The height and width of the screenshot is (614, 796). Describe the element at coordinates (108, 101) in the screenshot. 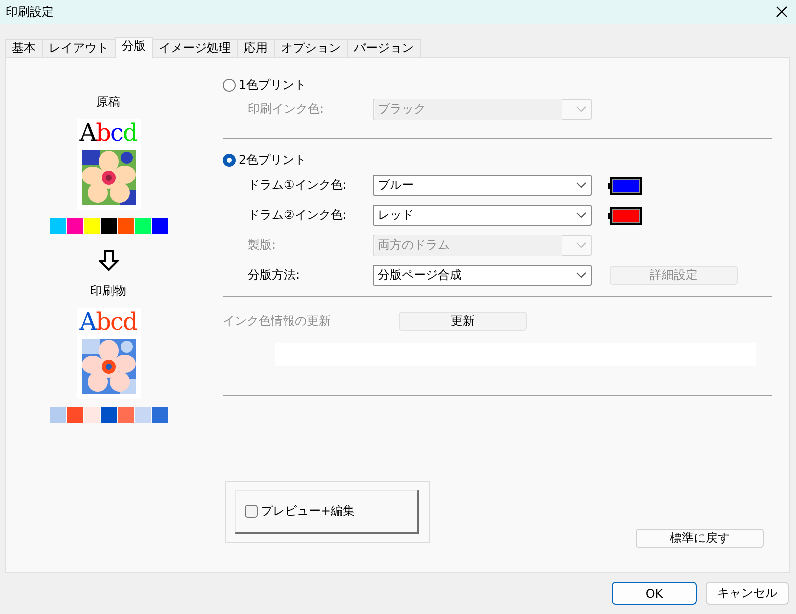

I see `preview-label: 原稿` at that location.